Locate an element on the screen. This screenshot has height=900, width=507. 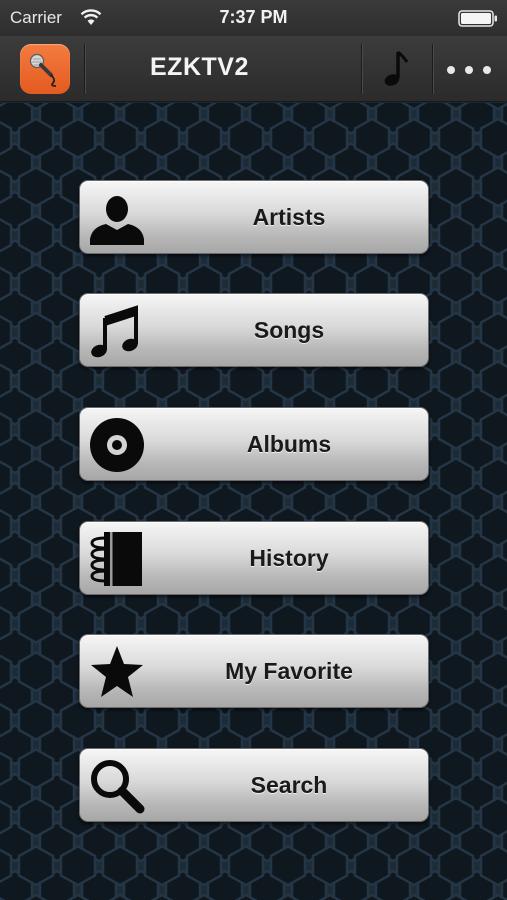
songs-label: Songs is located at coordinates (289, 330).